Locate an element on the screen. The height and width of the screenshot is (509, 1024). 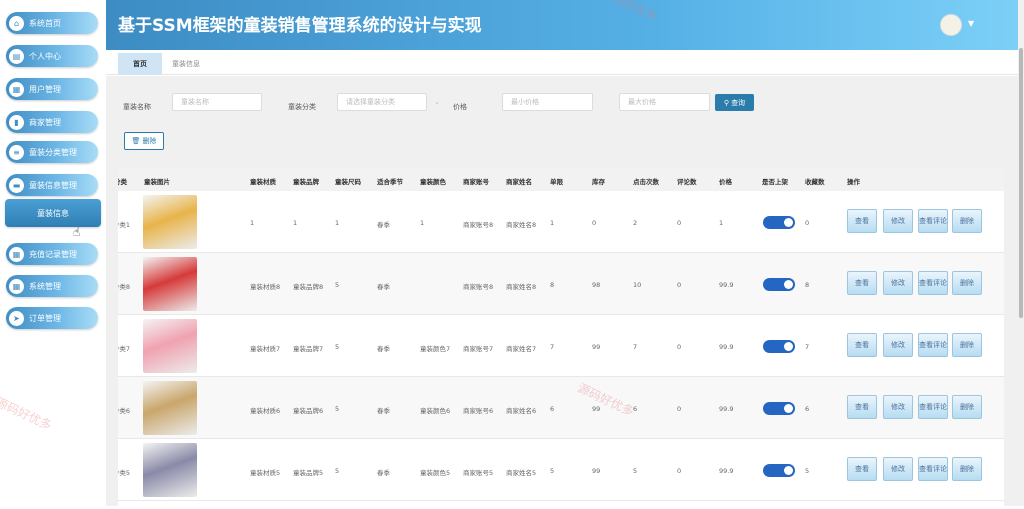
scrollbar-thumb is located at coordinates (1021, 183).